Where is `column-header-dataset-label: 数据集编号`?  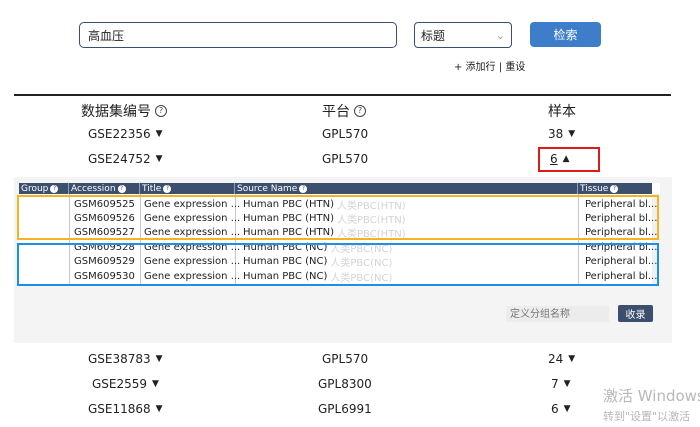
column-header-dataset-label: 数据集编号 is located at coordinates (116, 112).